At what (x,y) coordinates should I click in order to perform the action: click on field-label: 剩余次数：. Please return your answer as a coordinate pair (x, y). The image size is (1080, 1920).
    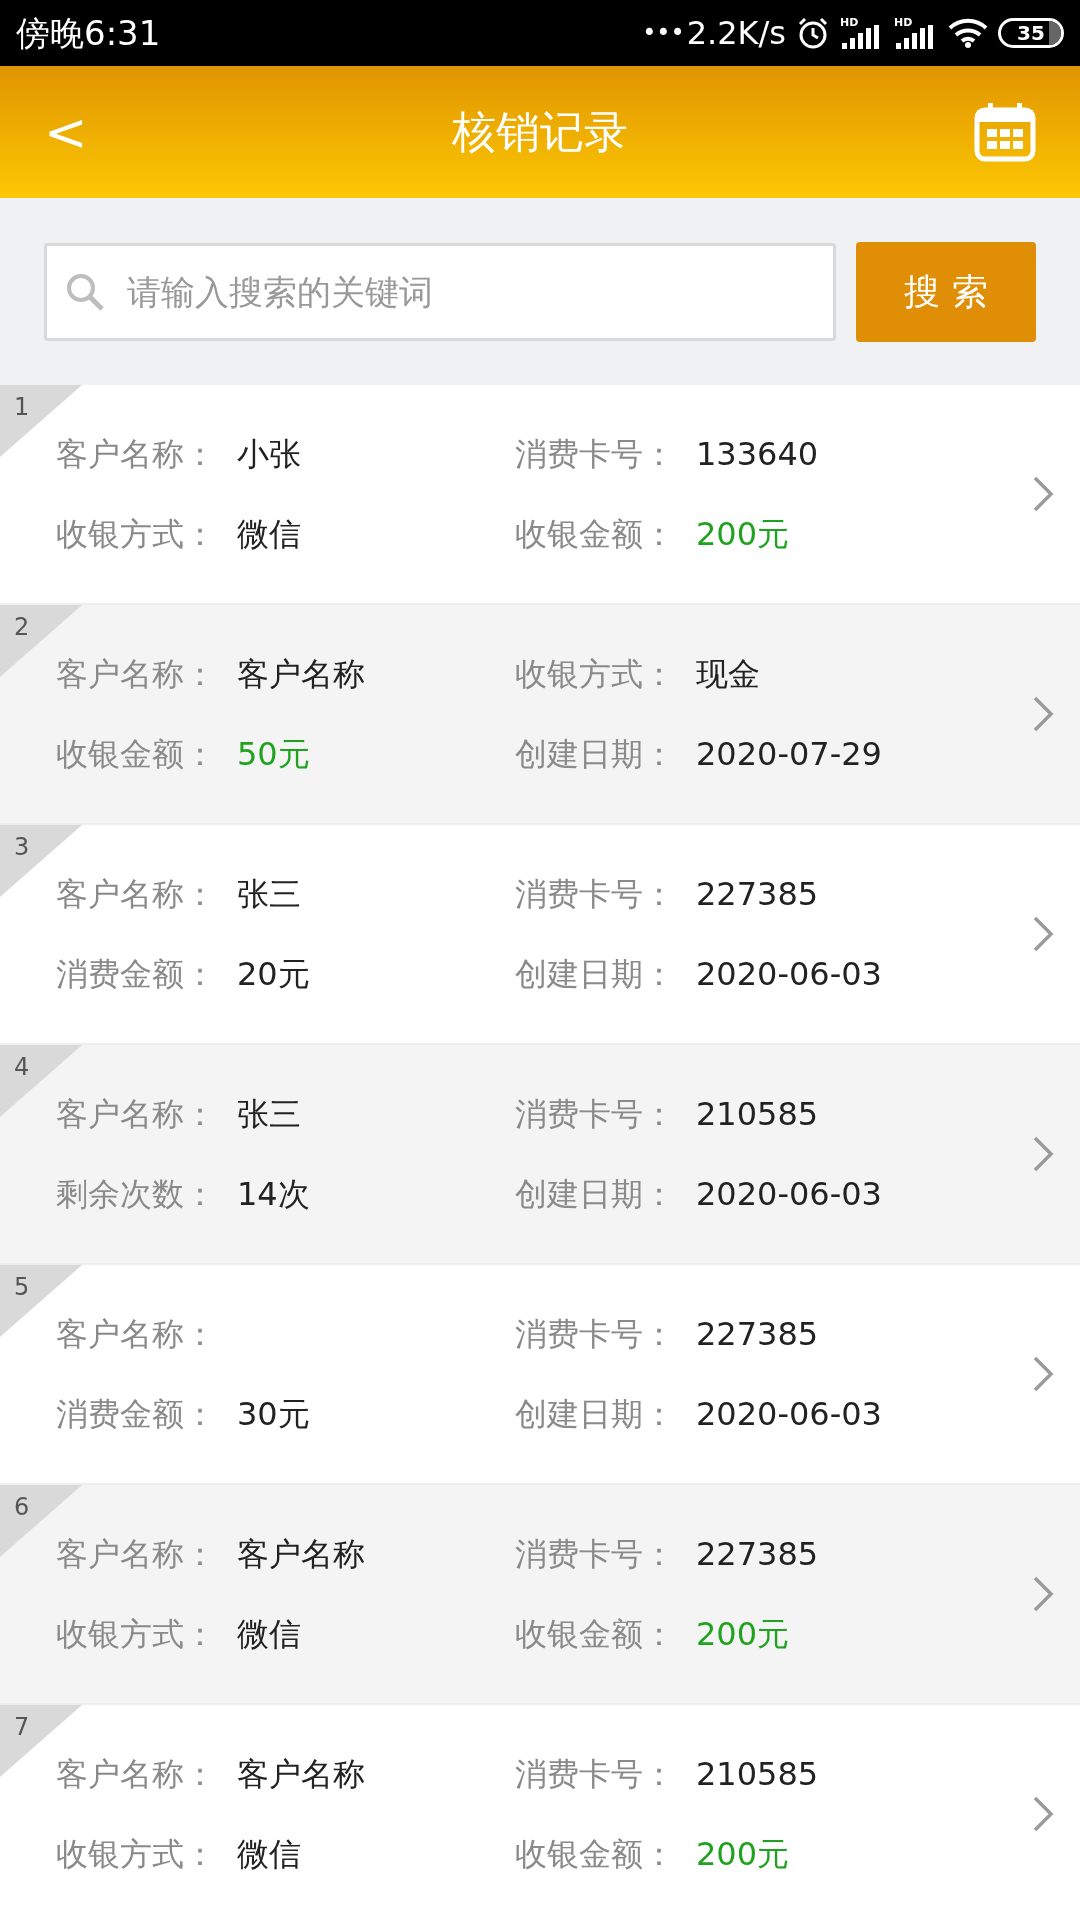
    Looking at the image, I should click on (136, 1194).